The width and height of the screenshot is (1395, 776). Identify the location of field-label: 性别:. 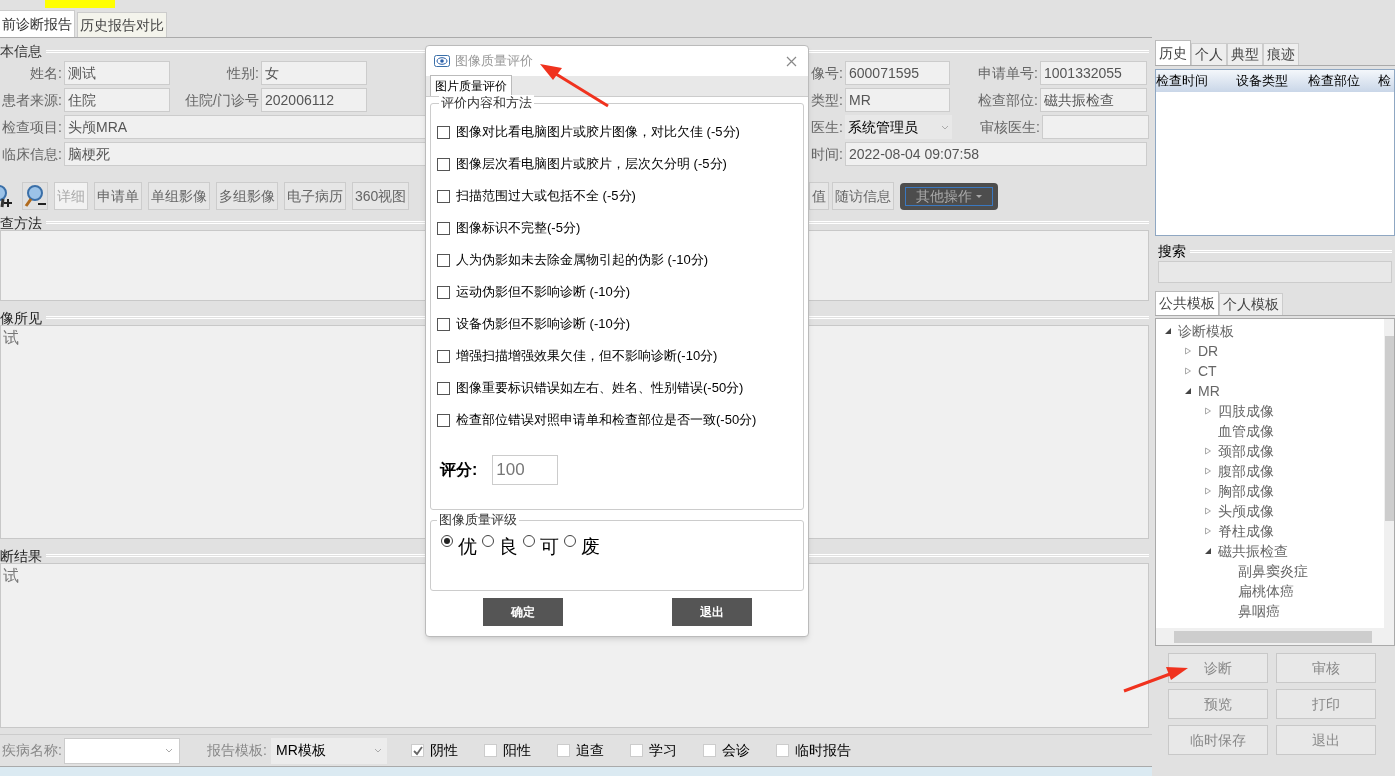
(242, 73).